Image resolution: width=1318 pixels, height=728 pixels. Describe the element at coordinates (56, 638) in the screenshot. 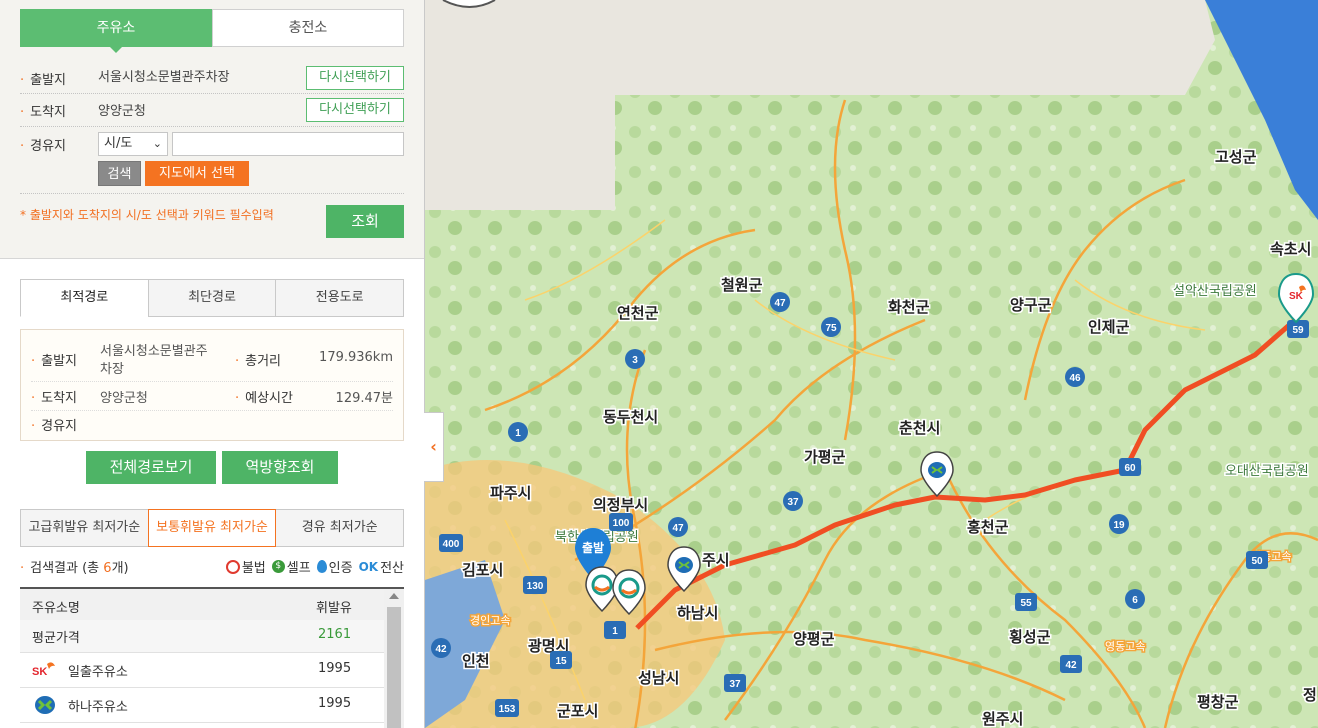

I see `average-label: 평균가격` at that location.